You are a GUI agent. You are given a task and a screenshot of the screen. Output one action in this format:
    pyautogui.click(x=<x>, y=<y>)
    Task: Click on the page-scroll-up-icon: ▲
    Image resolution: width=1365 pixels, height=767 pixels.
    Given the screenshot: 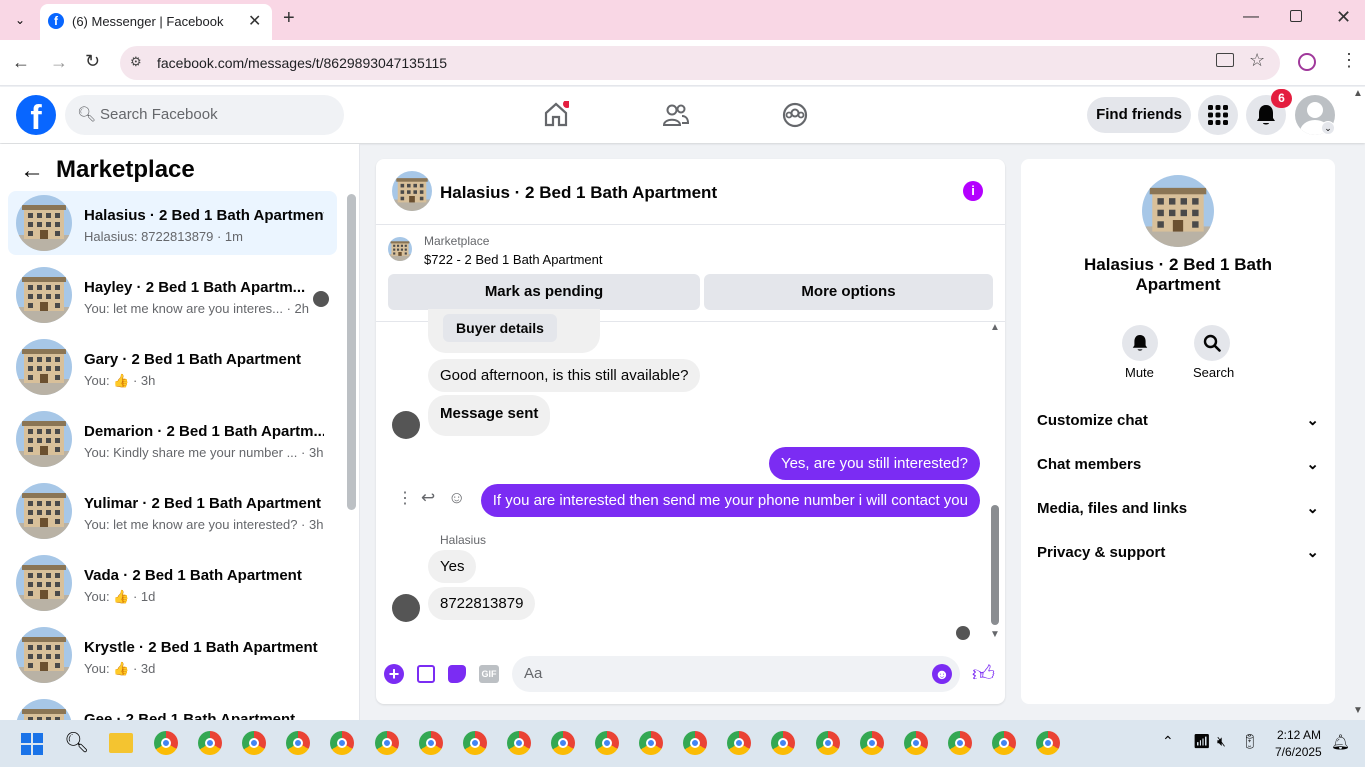 What is the action you would take?
    pyautogui.click(x=1358, y=93)
    